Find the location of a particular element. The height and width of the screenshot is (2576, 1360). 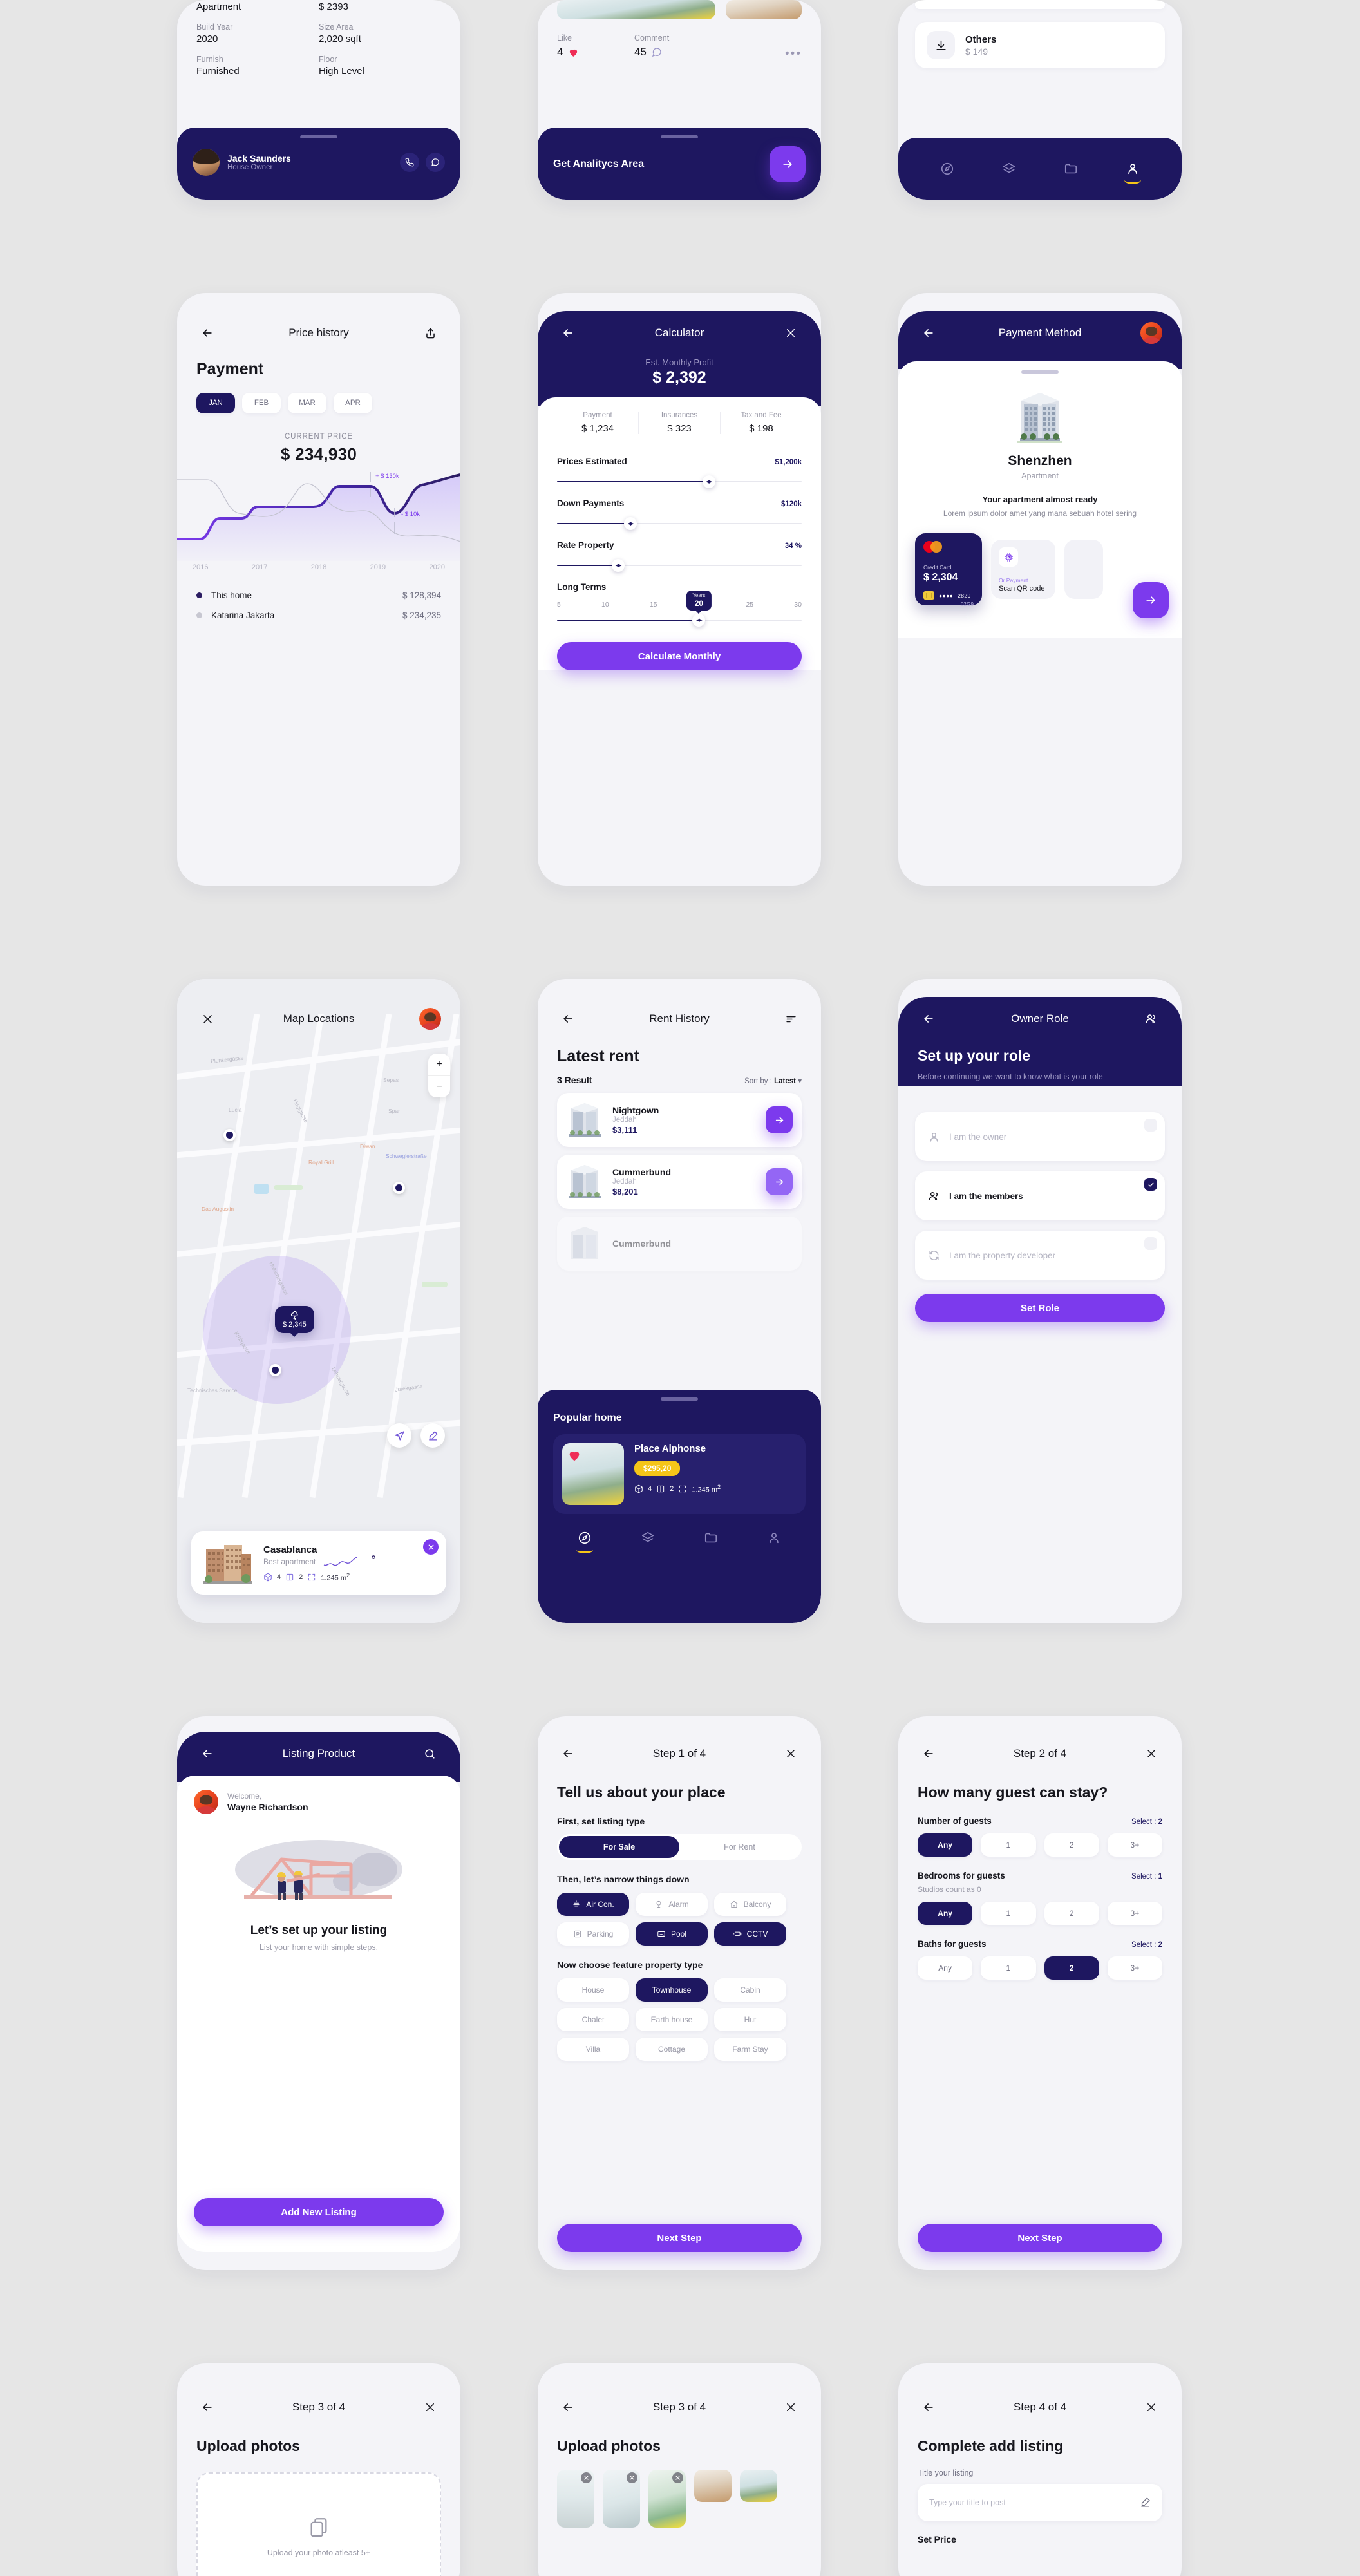

set-role-button: Set Role is located at coordinates (1040, 1308).